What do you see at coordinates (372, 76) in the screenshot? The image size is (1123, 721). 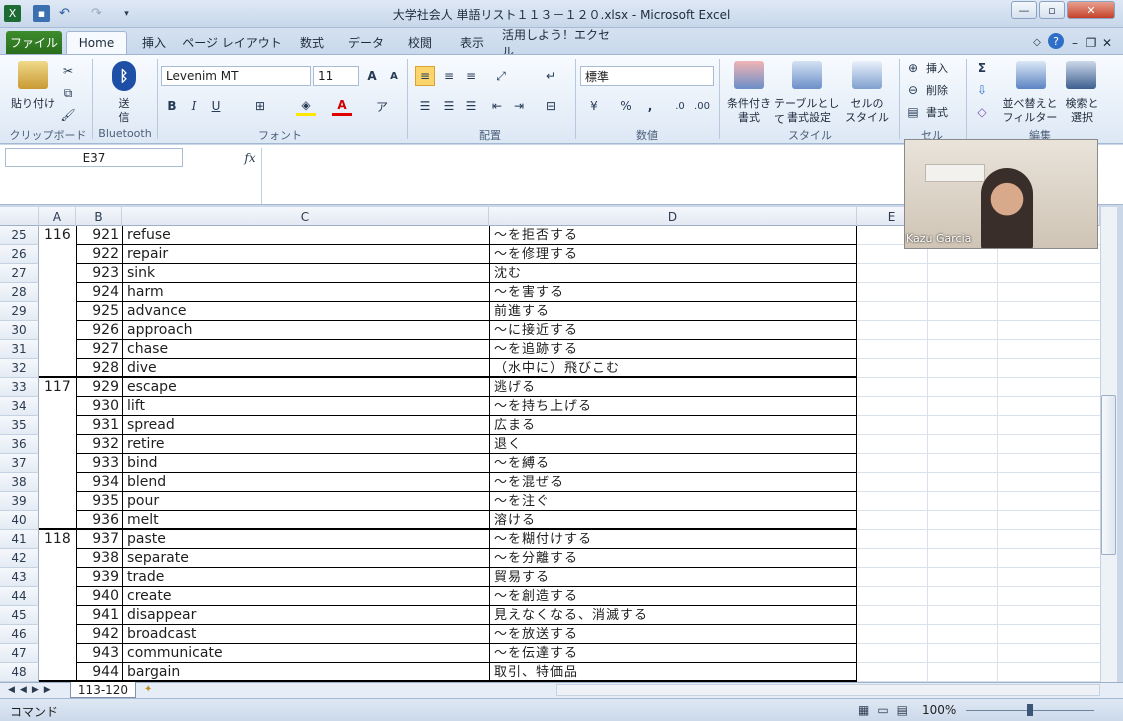 I see `grow-font-button: A` at bounding box center [372, 76].